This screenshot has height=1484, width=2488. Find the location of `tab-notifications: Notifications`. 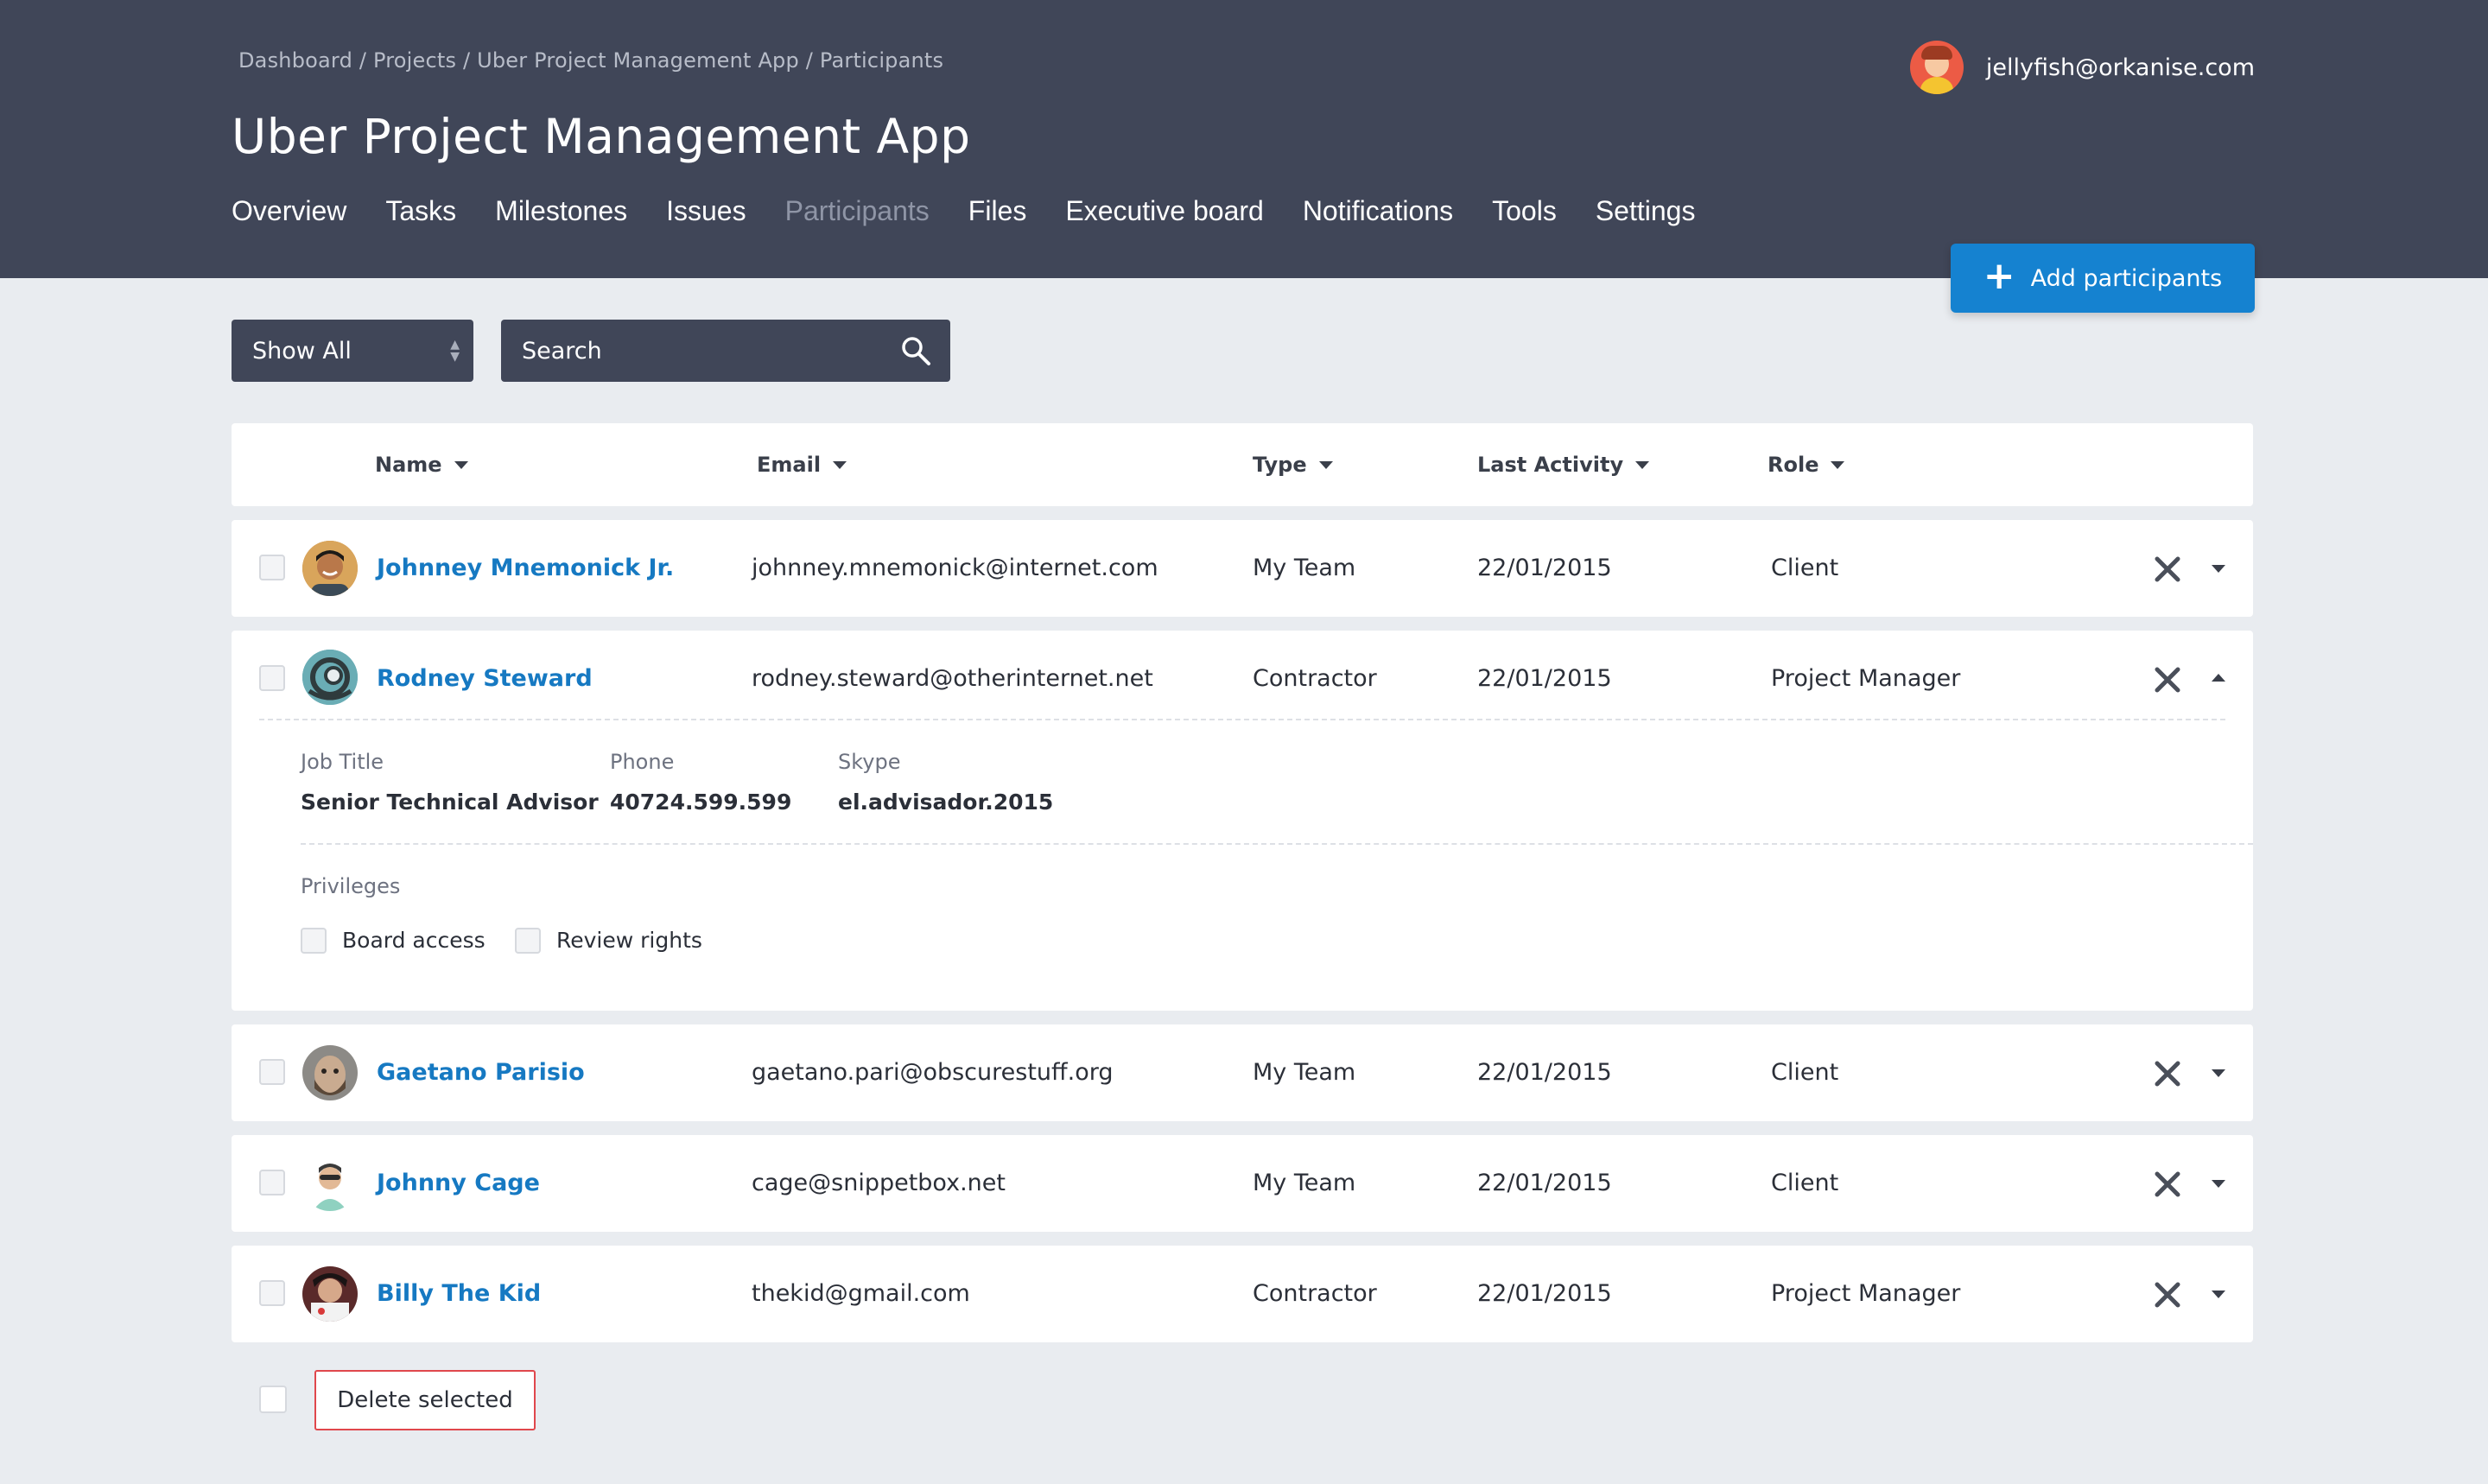

tab-notifications: Notifications is located at coordinates (1378, 211).